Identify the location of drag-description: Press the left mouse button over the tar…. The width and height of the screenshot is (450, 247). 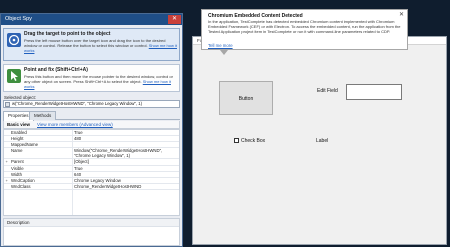
(100, 45).